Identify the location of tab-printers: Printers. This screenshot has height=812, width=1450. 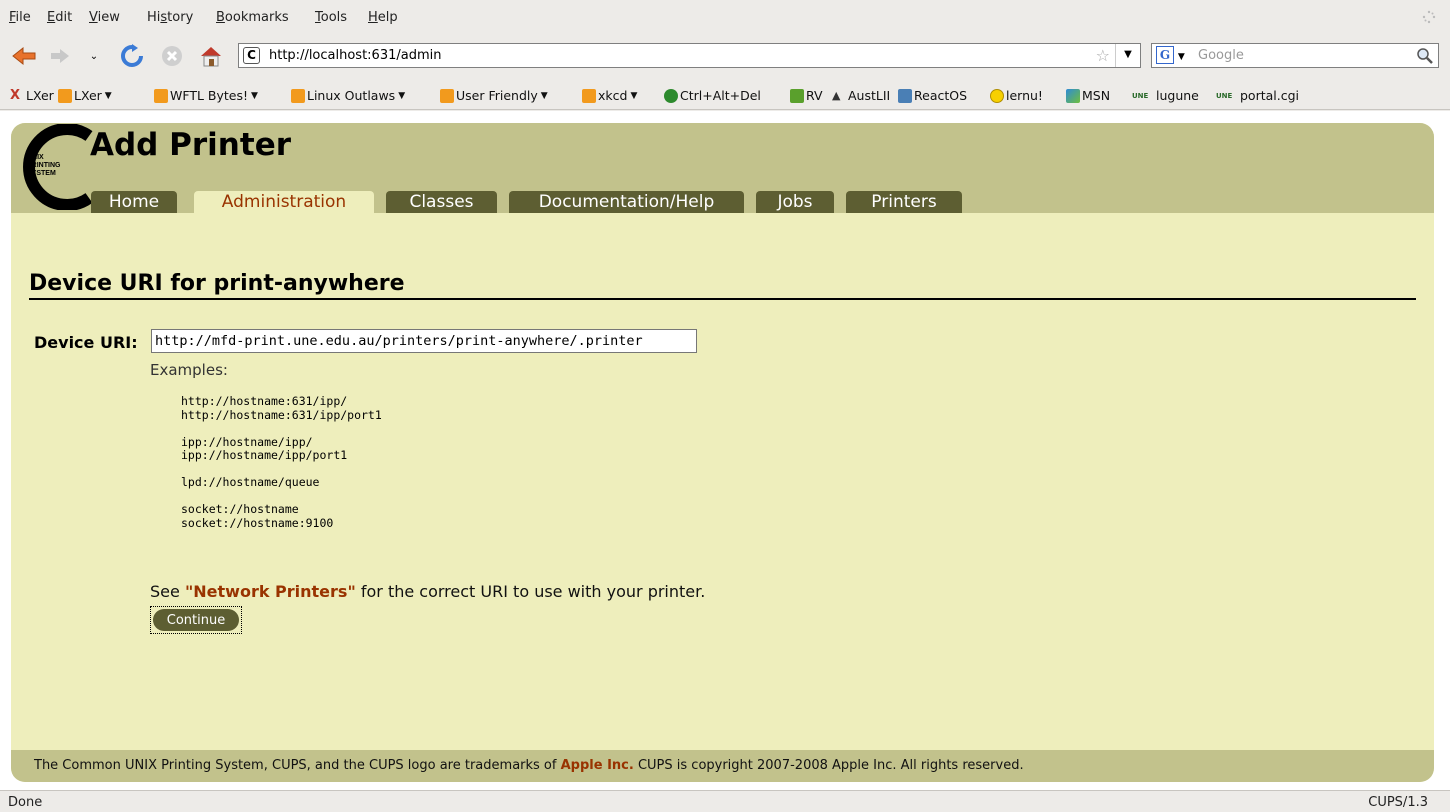
(904, 202).